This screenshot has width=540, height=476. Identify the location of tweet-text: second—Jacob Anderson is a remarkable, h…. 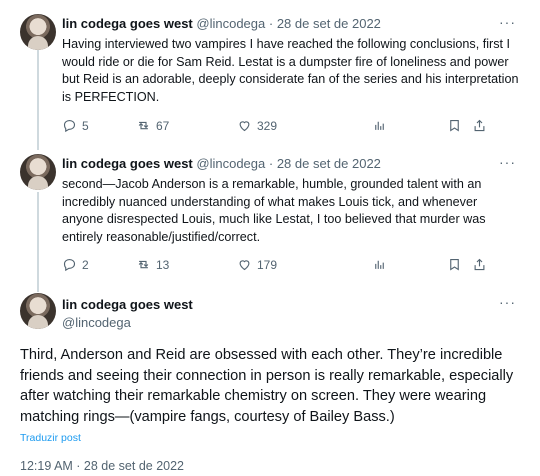
(274, 210).